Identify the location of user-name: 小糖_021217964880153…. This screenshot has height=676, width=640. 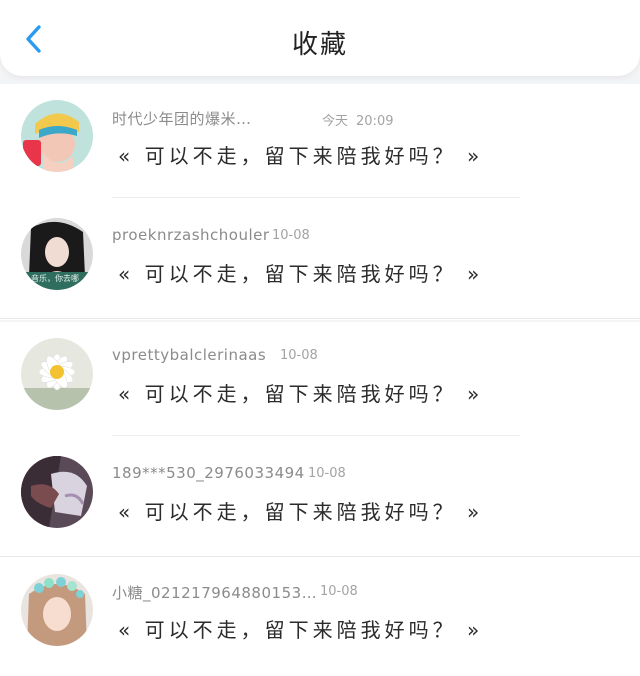
(215, 593).